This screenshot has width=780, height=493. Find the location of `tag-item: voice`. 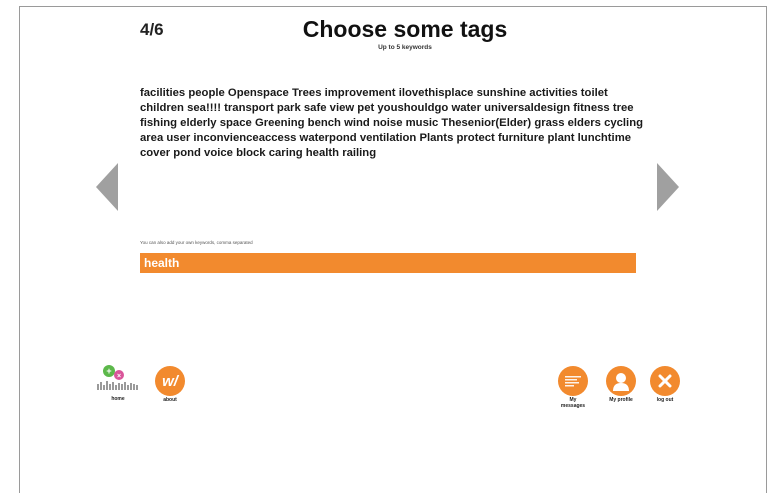

tag-item: voice is located at coordinates (218, 153).